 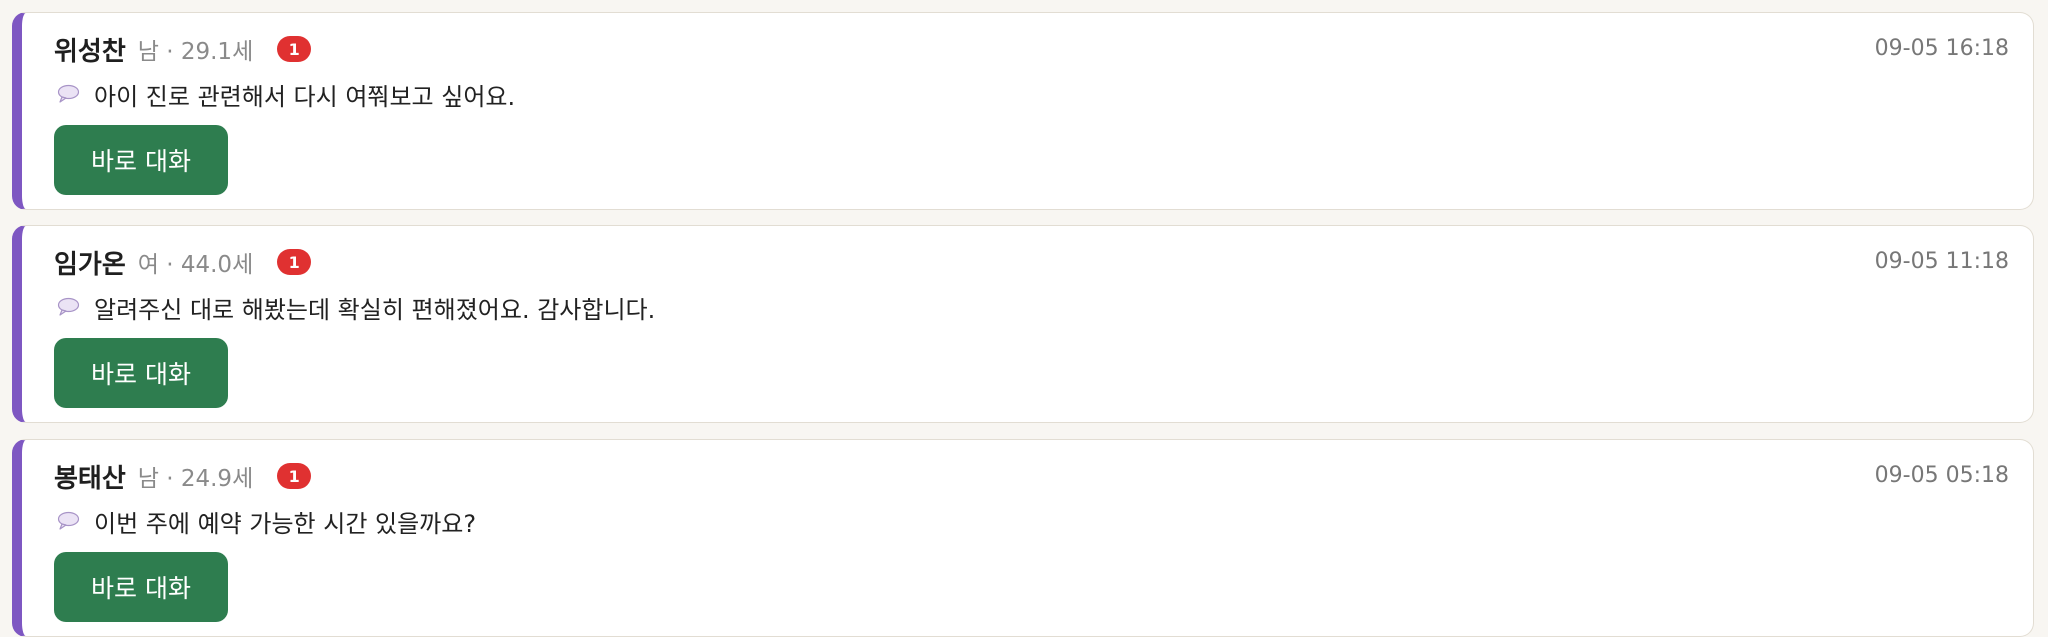 What do you see at coordinates (305, 96) in the screenshot?
I see `message-text: 아이 진로 관련해서 다시 여쭤보고 싶어요.` at bounding box center [305, 96].